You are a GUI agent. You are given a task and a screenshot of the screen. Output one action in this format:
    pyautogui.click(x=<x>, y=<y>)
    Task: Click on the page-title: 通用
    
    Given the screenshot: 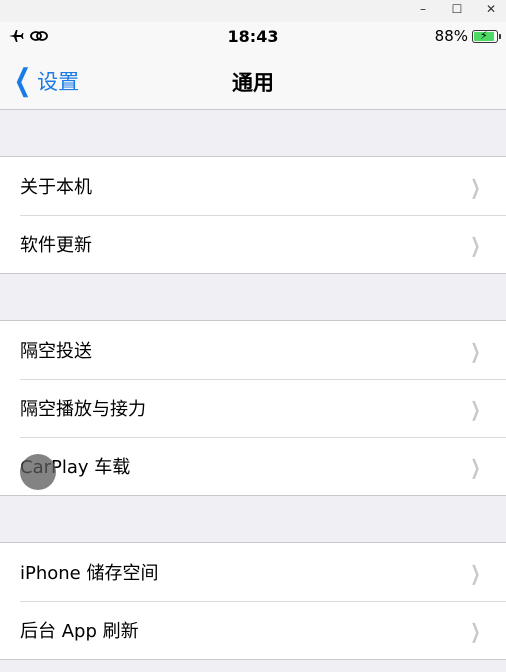 What is the action you would take?
    pyautogui.click(x=253, y=83)
    